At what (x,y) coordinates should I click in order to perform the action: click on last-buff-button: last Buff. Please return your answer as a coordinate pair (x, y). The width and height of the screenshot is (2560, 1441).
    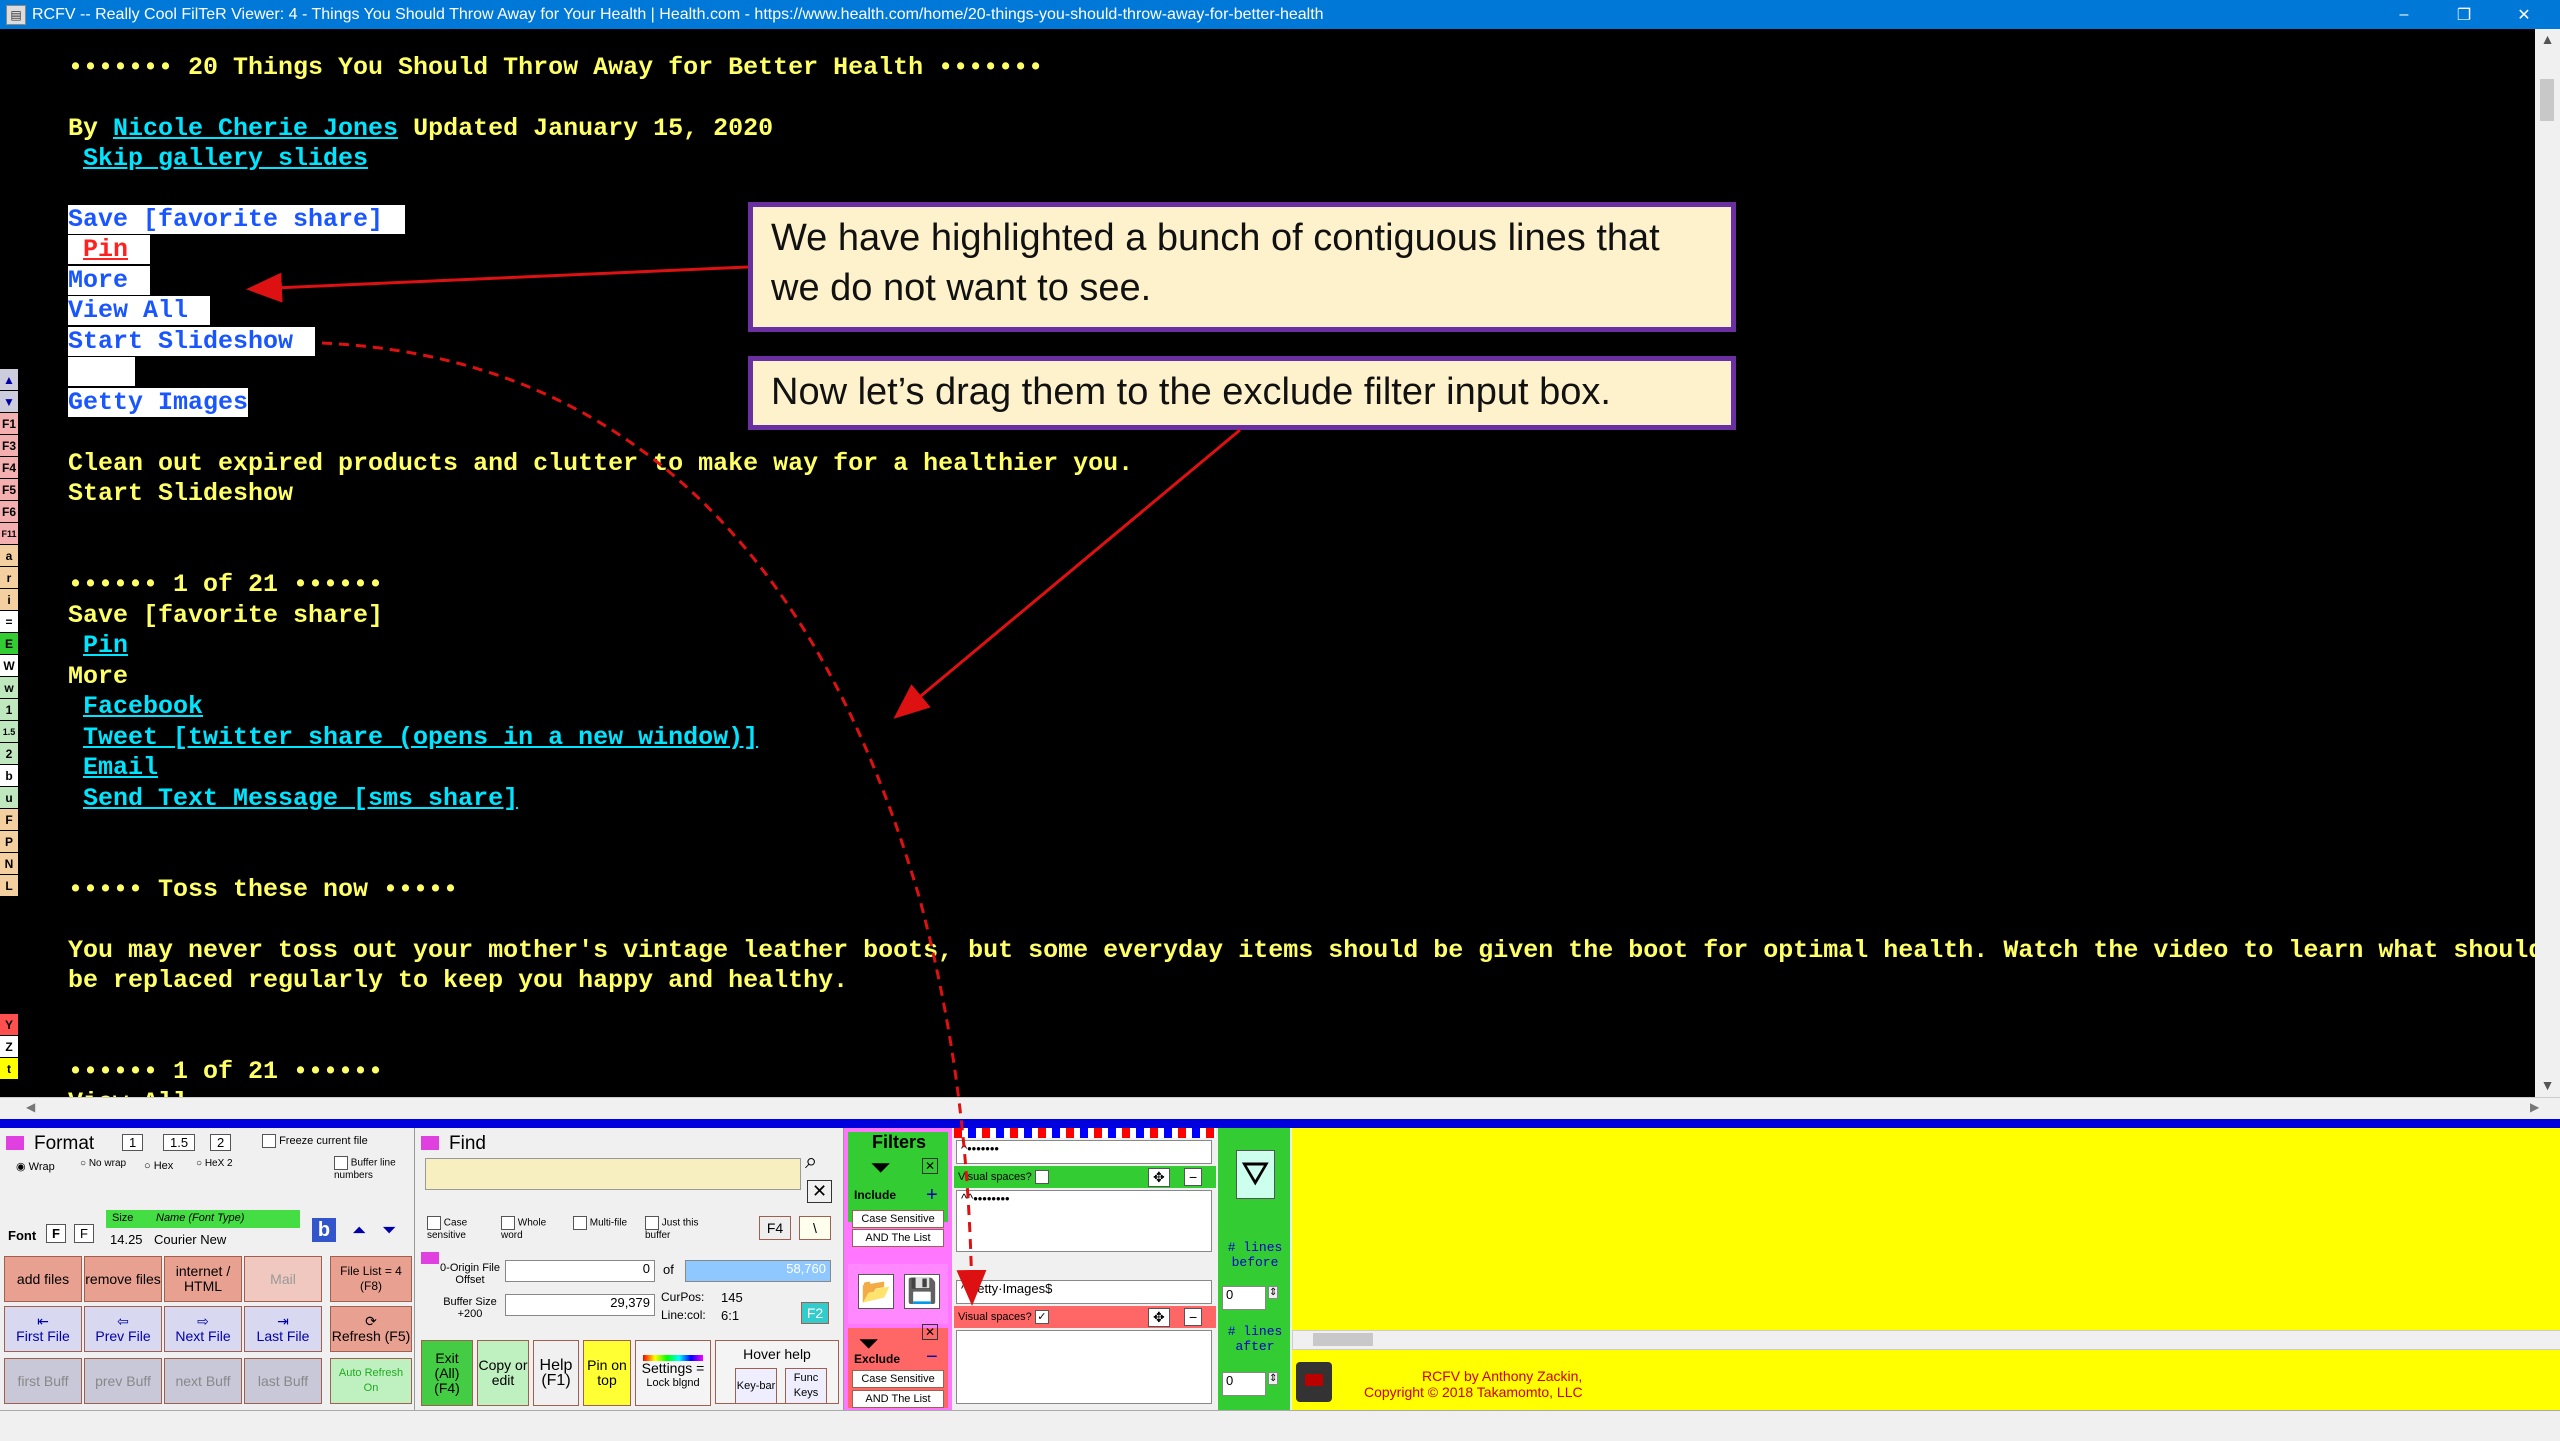
    Looking at the image, I should click on (283, 1381).